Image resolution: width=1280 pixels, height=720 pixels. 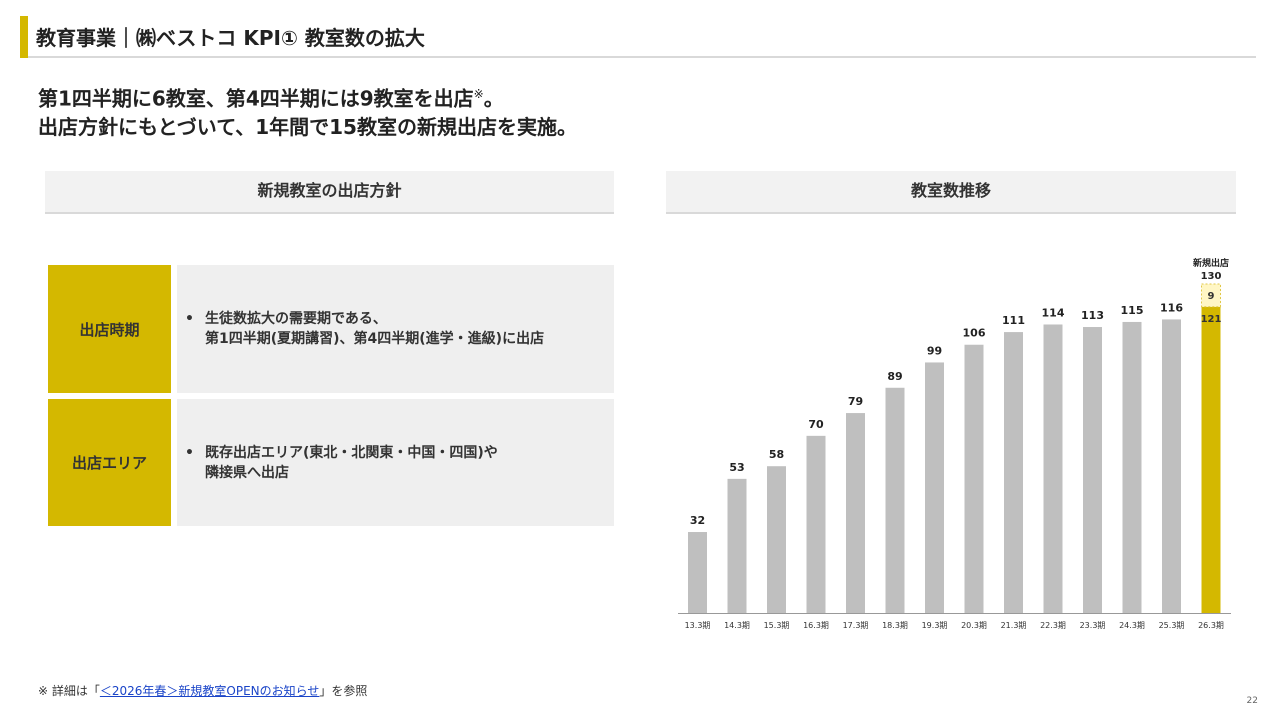 What do you see at coordinates (1093, 625) in the screenshot?
I see `x-tick-label: 23.3期` at bounding box center [1093, 625].